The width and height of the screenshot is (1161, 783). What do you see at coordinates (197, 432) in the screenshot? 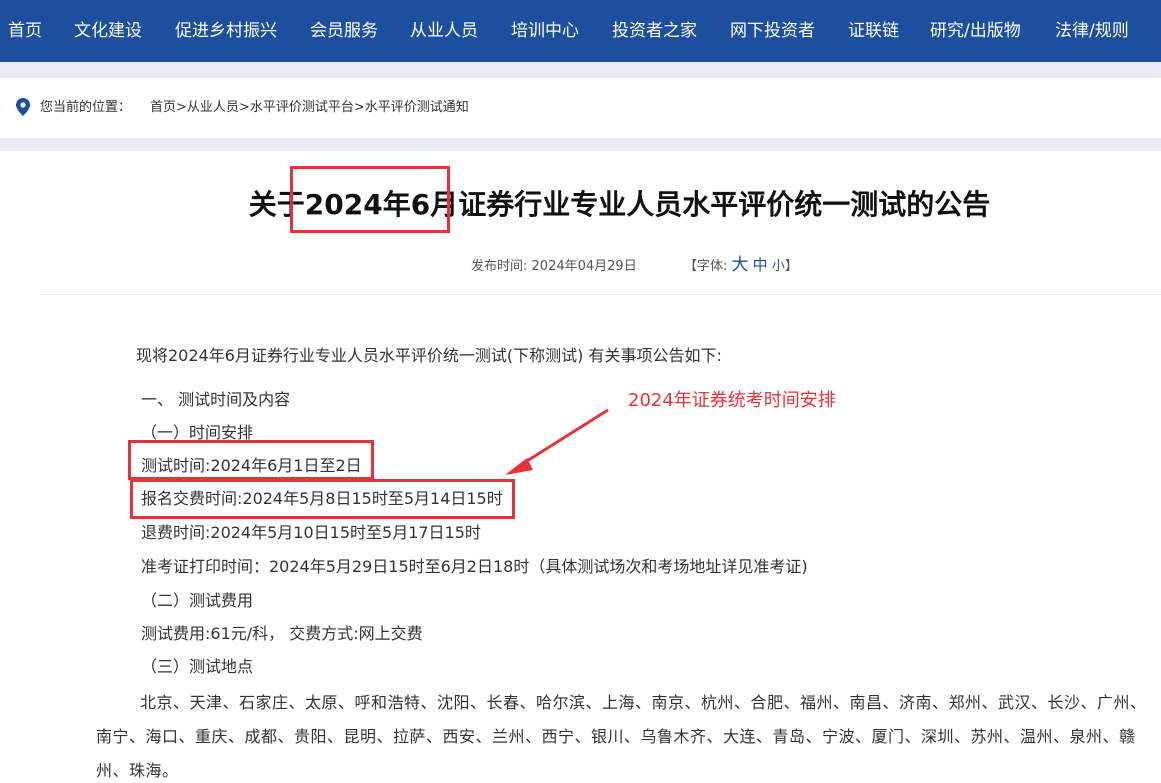
I see `subsection-heading: （一）时间安排` at bounding box center [197, 432].